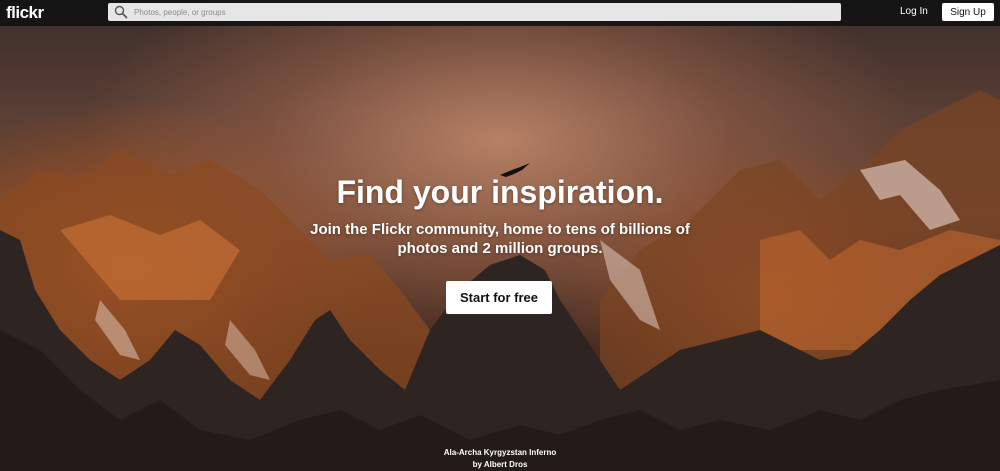 Image resolution: width=1000 pixels, height=471 pixels. Describe the element at coordinates (968, 12) in the screenshot. I see `sign-up-button: Sign Up` at that location.